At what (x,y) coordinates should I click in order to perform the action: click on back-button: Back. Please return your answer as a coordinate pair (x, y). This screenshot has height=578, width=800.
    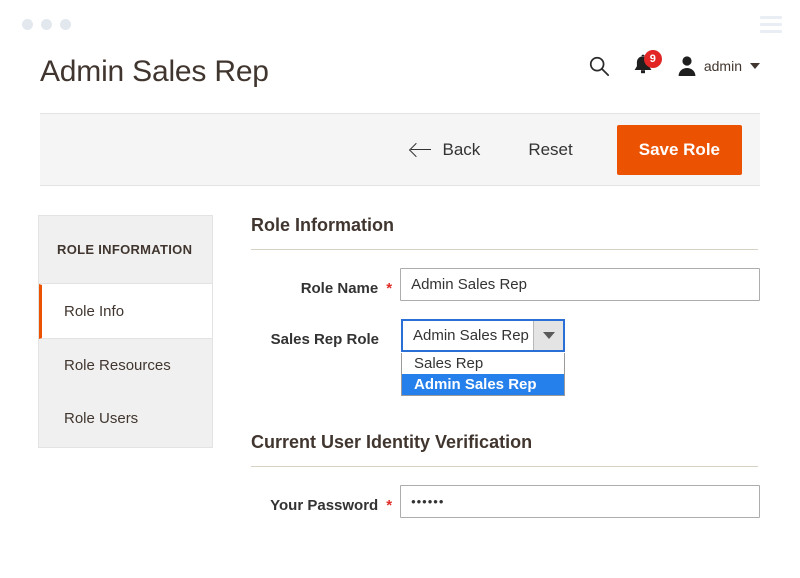
    Looking at the image, I should click on (446, 150).